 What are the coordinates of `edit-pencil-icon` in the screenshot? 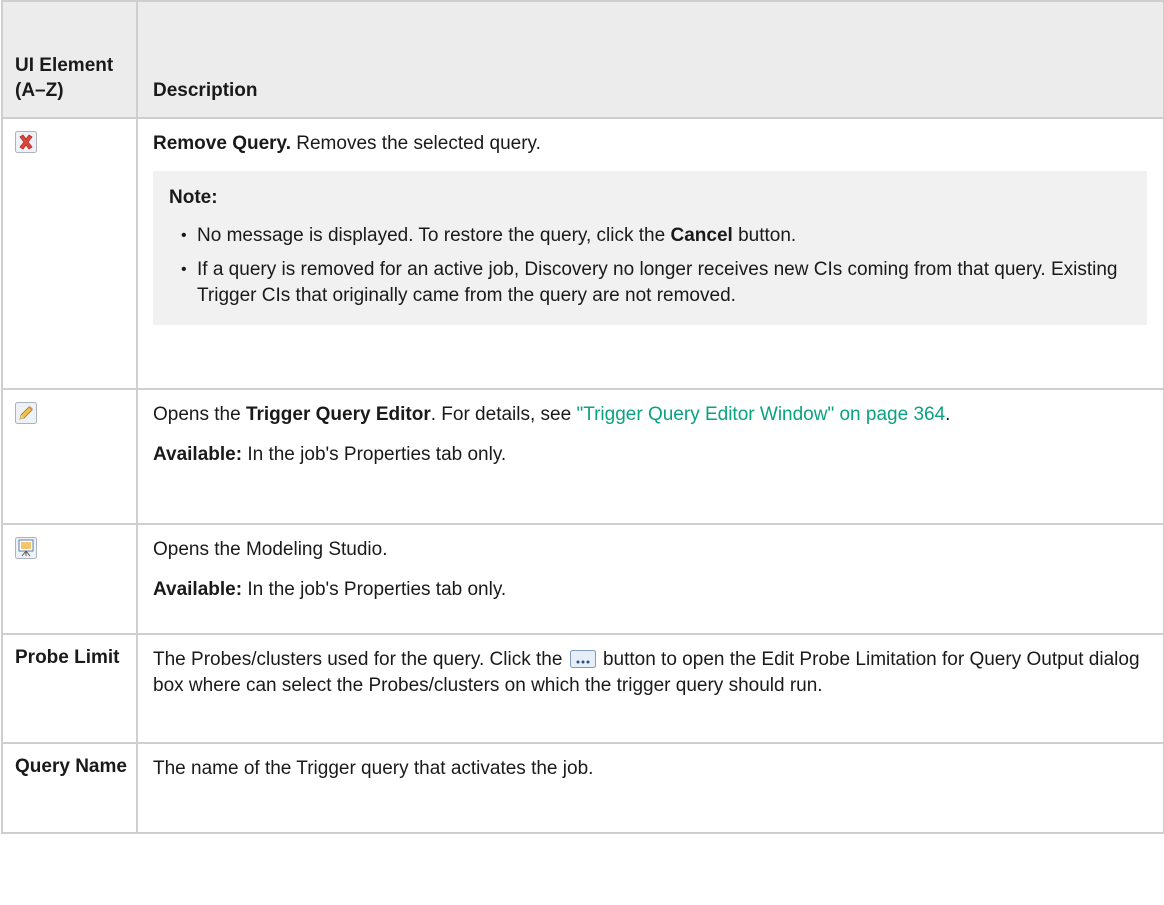 It's located at (26, 413).